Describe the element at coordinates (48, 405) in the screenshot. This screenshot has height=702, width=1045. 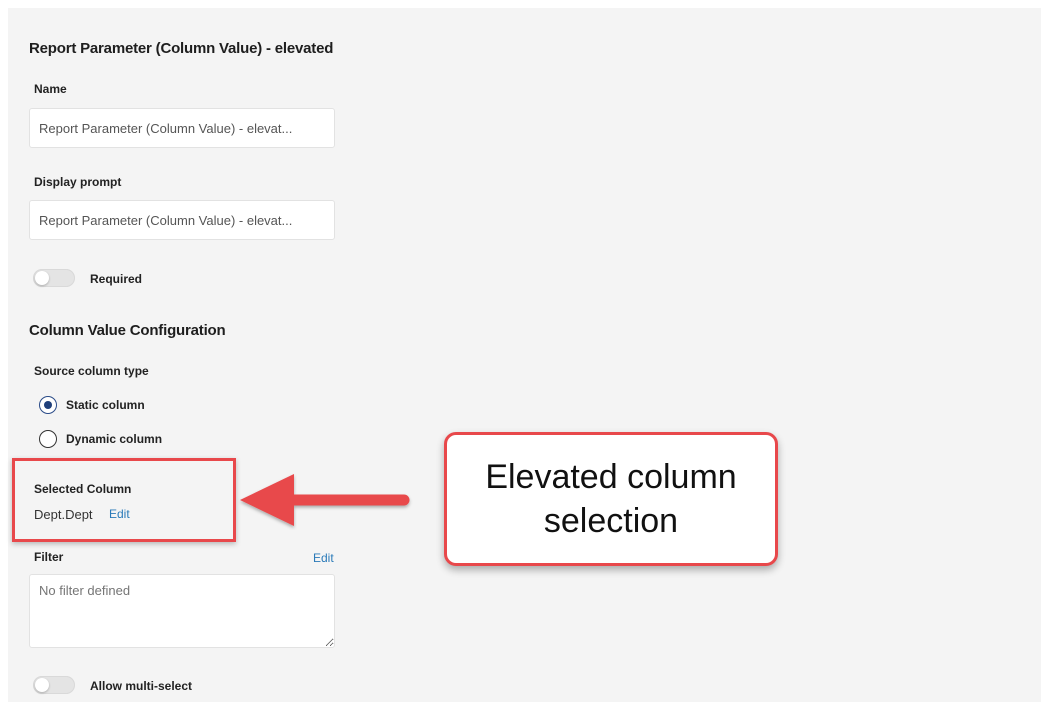
I see `static-column-radio` at that location.